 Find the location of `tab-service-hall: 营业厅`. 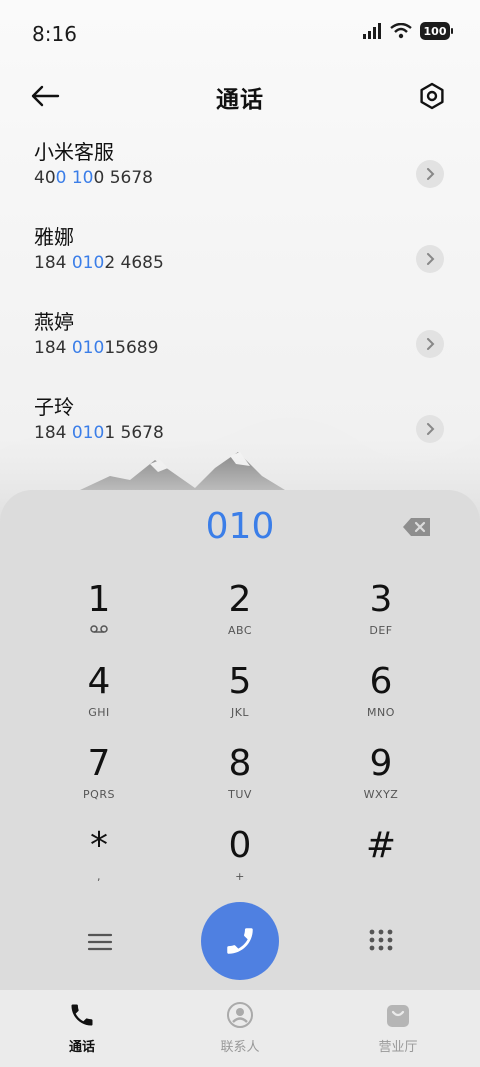

tab-service-hall: 营业厅 is located at coordinates (398, 1027).